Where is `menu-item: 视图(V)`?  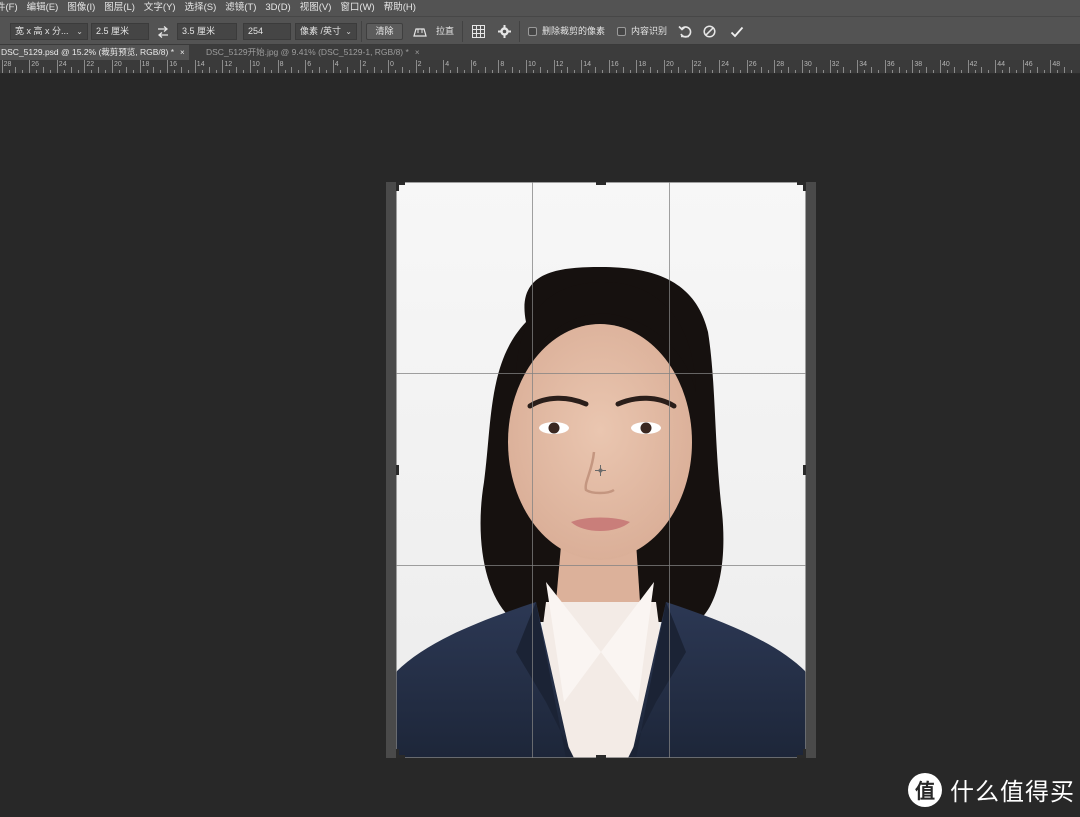 menu-item: 视图(V) is located at coordinates (316, 8).